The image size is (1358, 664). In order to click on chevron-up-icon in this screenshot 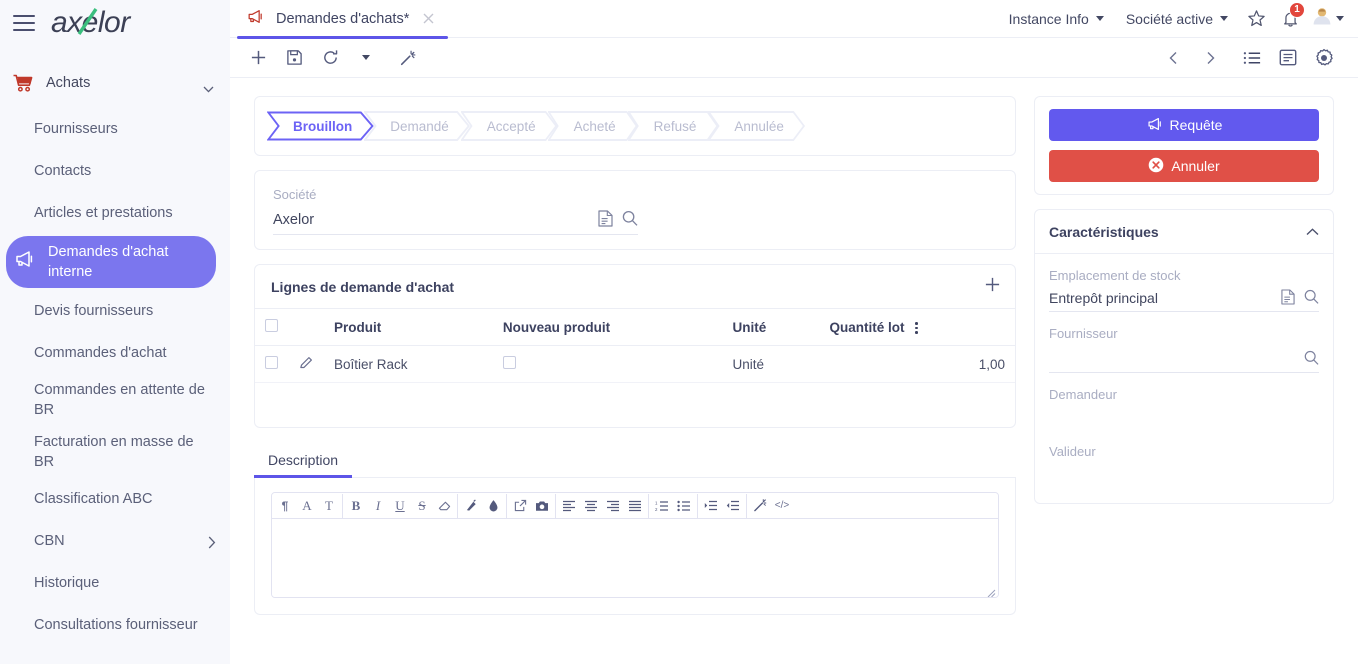, I will do `click(1312, 232)`.